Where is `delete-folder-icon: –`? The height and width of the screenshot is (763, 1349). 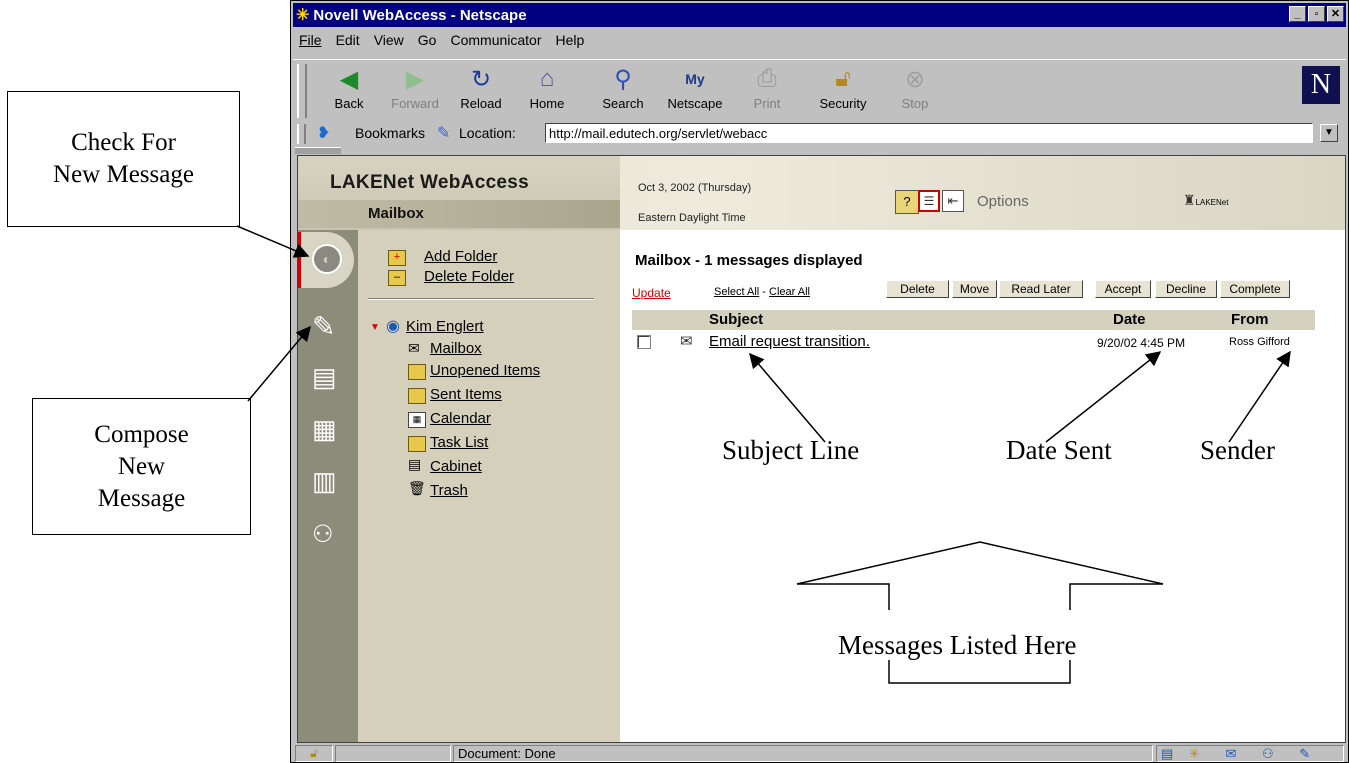
delete-folder-icon: – is located at coordinates (397, 278).